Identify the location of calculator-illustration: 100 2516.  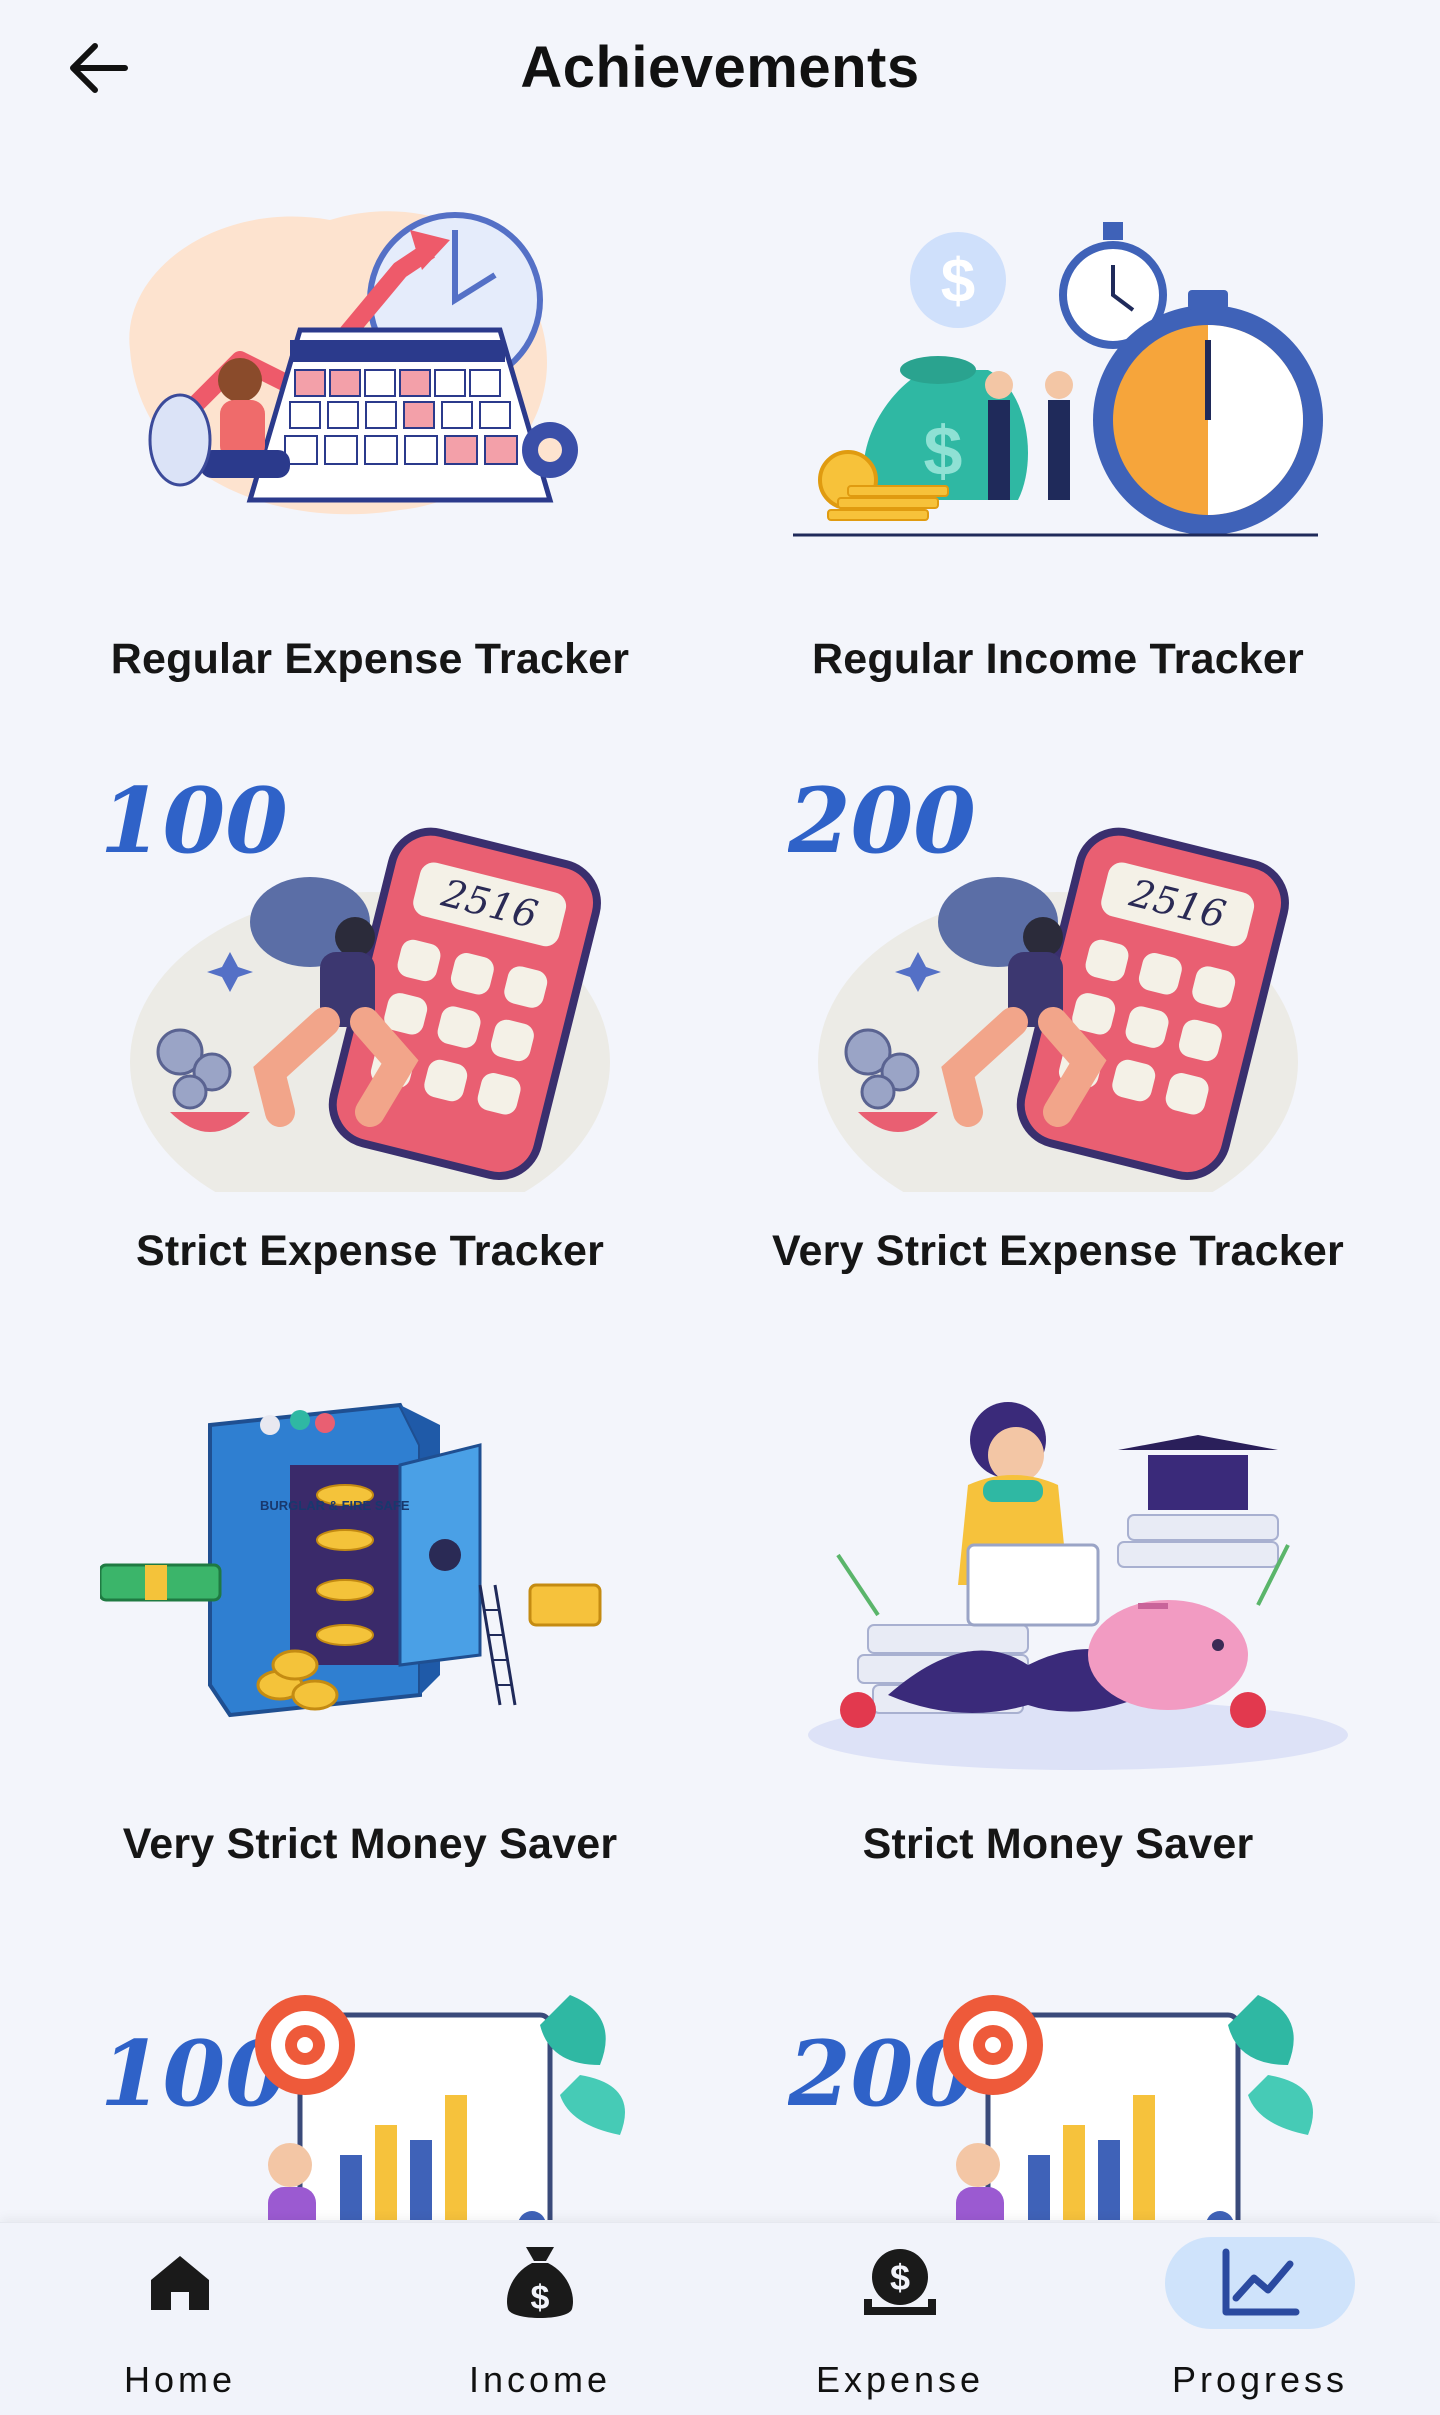
(355, 982).